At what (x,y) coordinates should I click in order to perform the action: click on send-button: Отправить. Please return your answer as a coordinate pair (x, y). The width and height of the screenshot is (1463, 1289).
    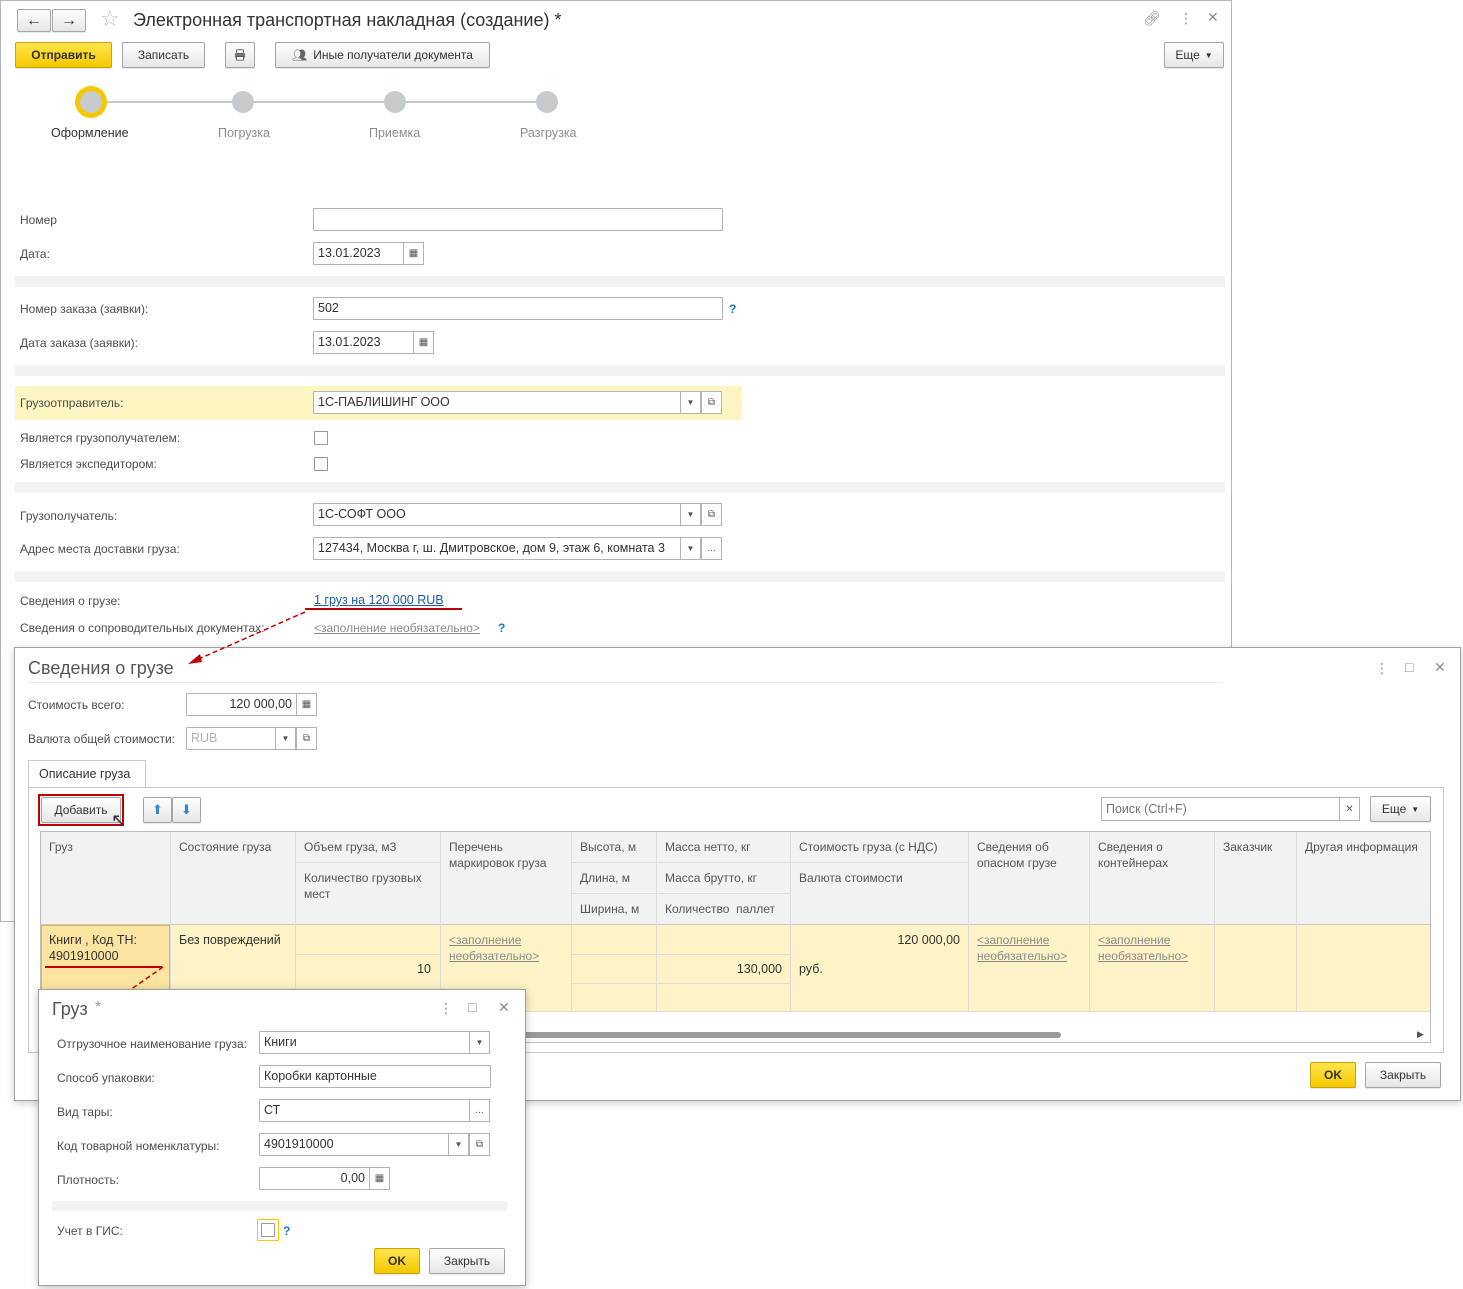
    Looking at the image, I should click on (63, 55).